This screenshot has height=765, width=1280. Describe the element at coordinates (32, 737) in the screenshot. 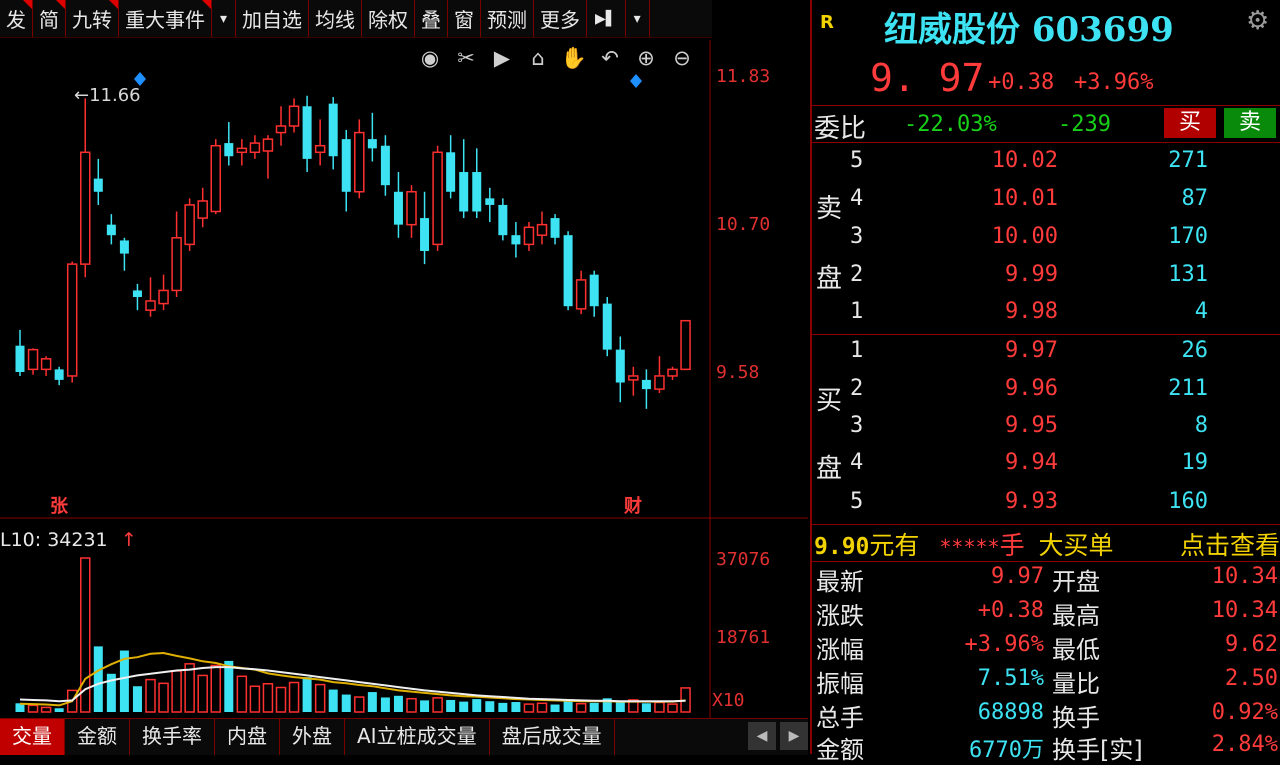

I see `tab-volume: 交量` at that location.